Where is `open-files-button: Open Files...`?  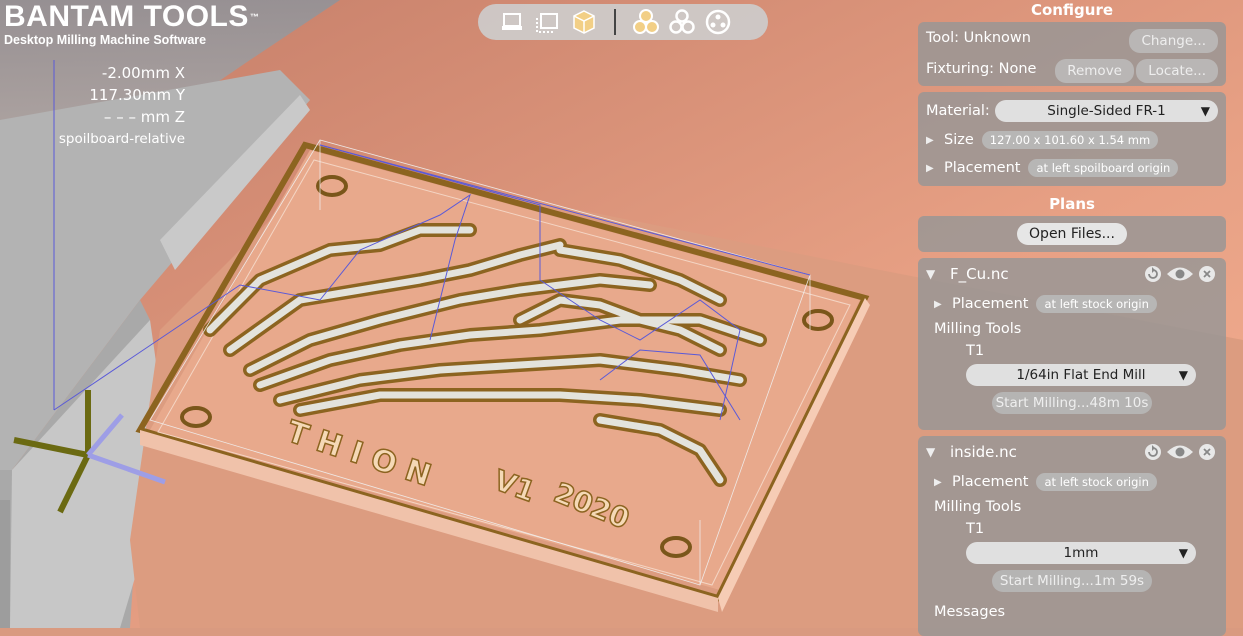
open-files-button: Open Files... is located at coordinates (1072, 234).